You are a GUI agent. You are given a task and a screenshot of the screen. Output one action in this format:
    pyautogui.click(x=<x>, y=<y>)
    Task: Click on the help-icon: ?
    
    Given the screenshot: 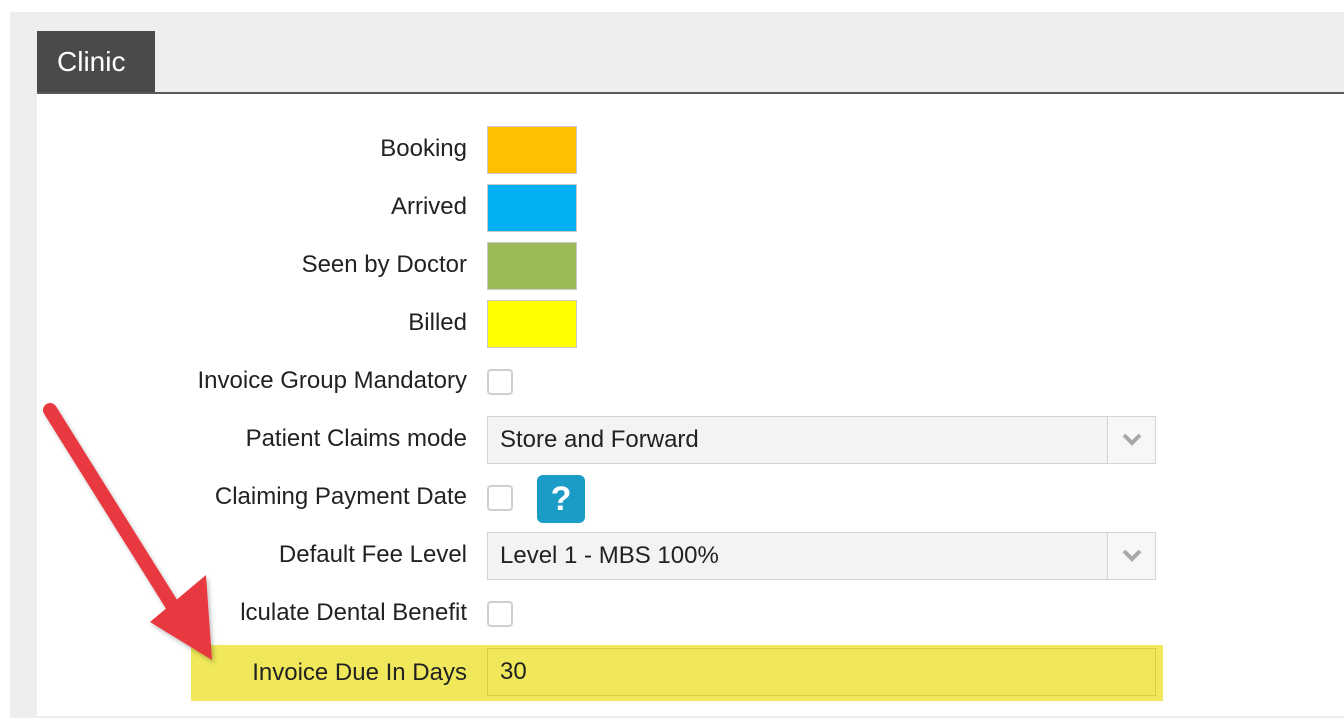 What is the action you would take?
    pyautogui.click(x=561, y=499)
    